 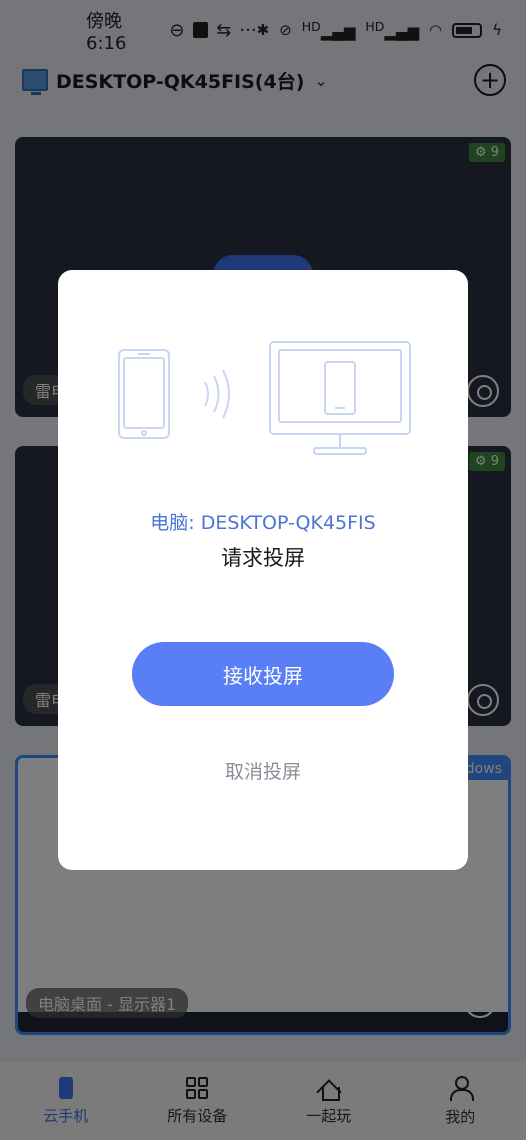 What do you see at coordinates (263, 558) in the screenshot?
I see `request-message: 请求投屏` at bounding box center [263, 558].